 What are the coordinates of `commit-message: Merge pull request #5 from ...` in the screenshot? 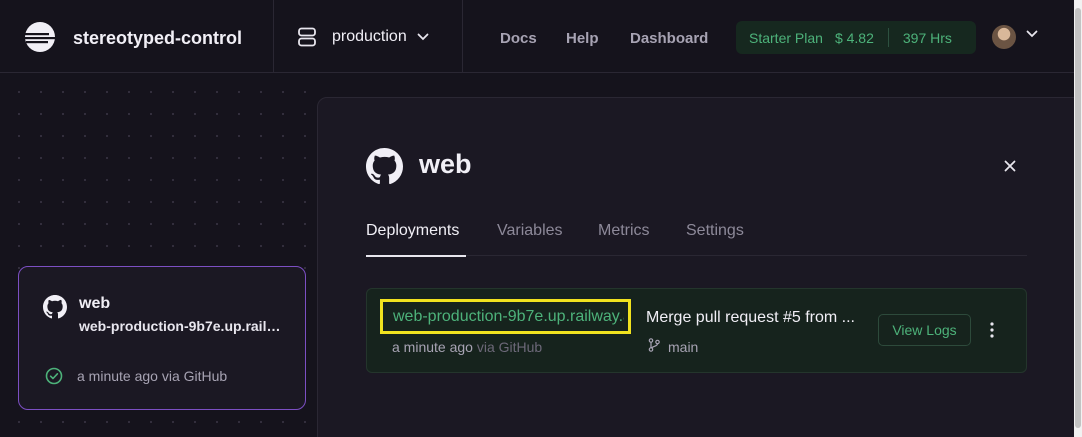 It's located at (750, 317).